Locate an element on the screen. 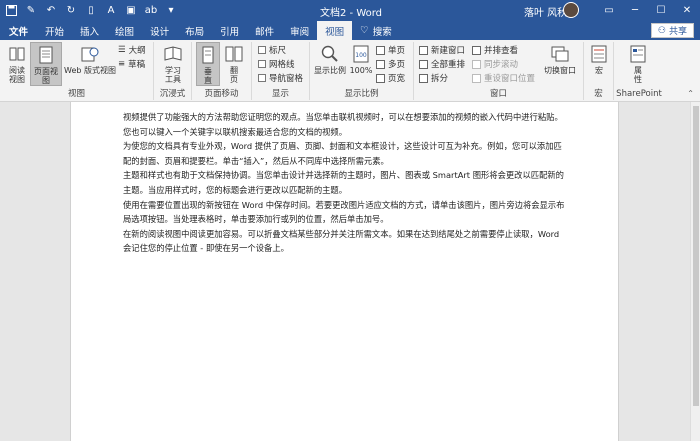  maximize-icon: ☐ is located at coordinates (661, 10).